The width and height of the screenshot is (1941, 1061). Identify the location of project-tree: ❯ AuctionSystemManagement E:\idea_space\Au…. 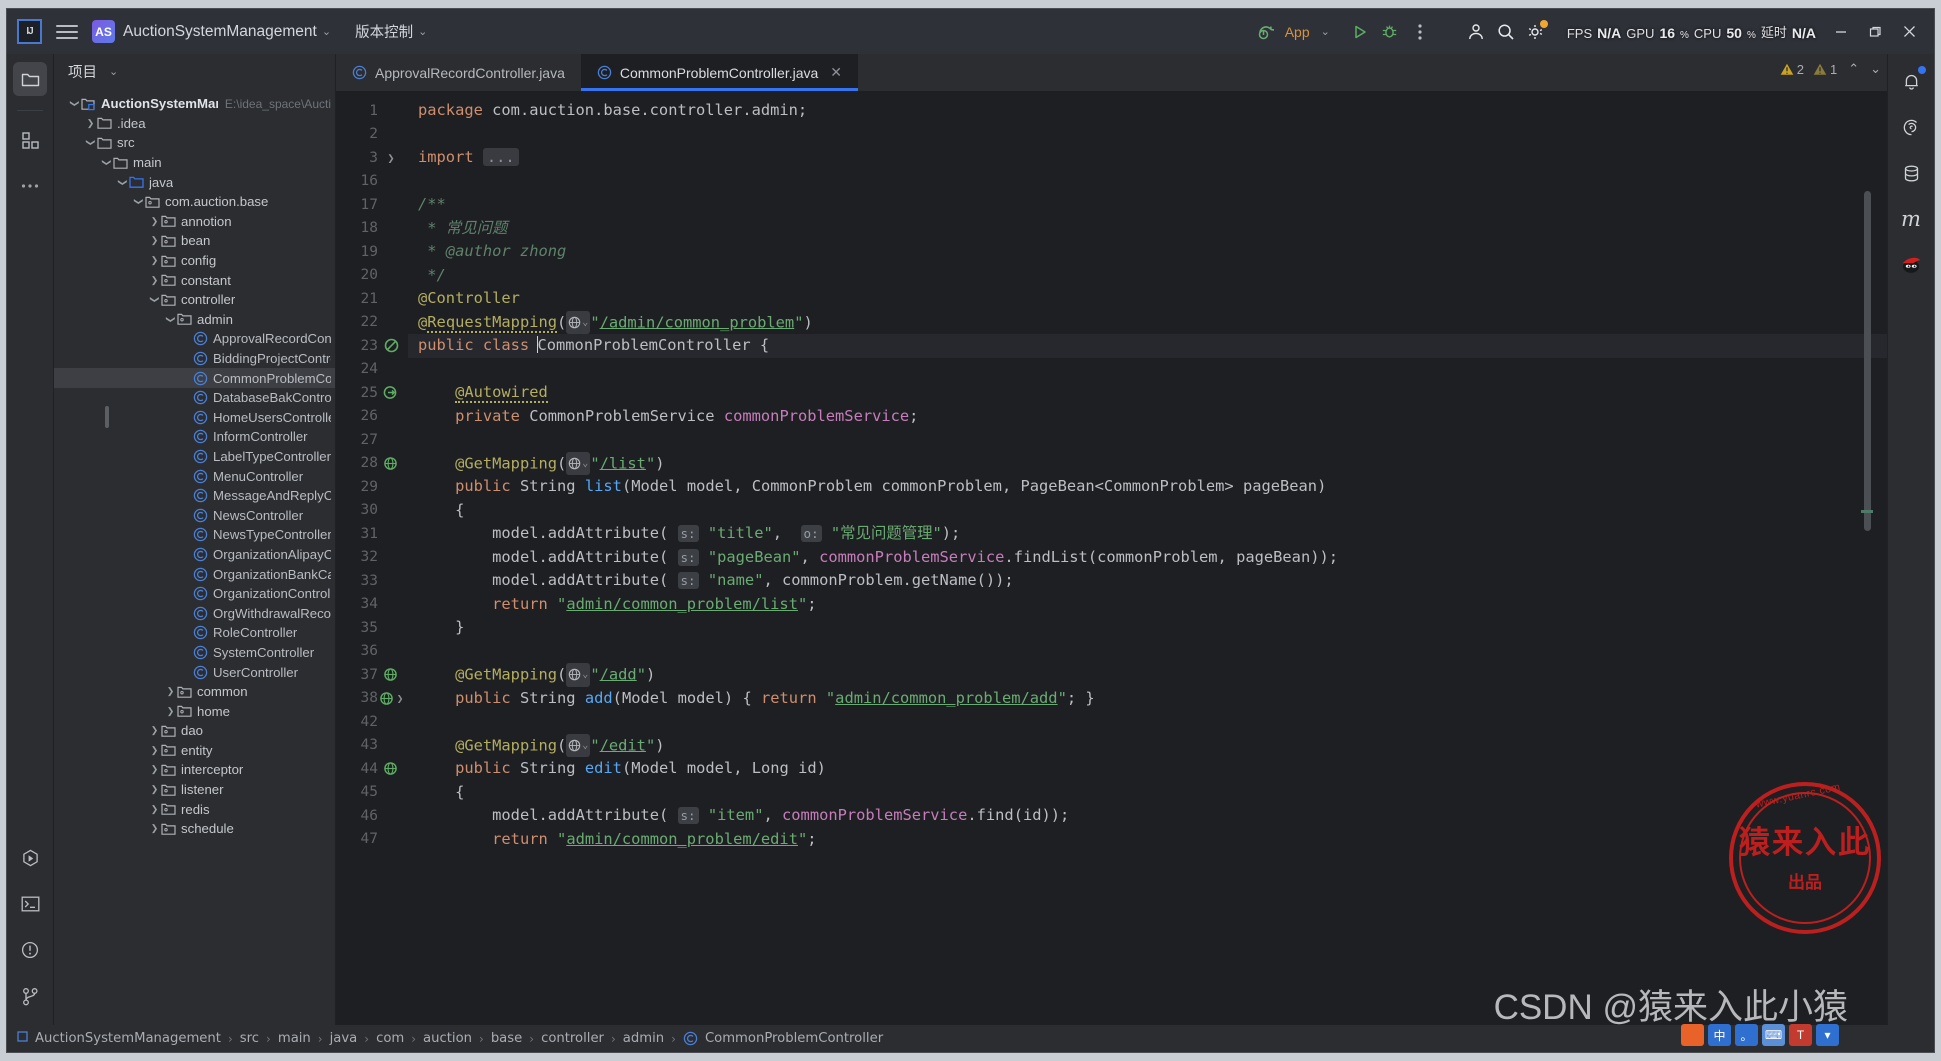
(194, 556).